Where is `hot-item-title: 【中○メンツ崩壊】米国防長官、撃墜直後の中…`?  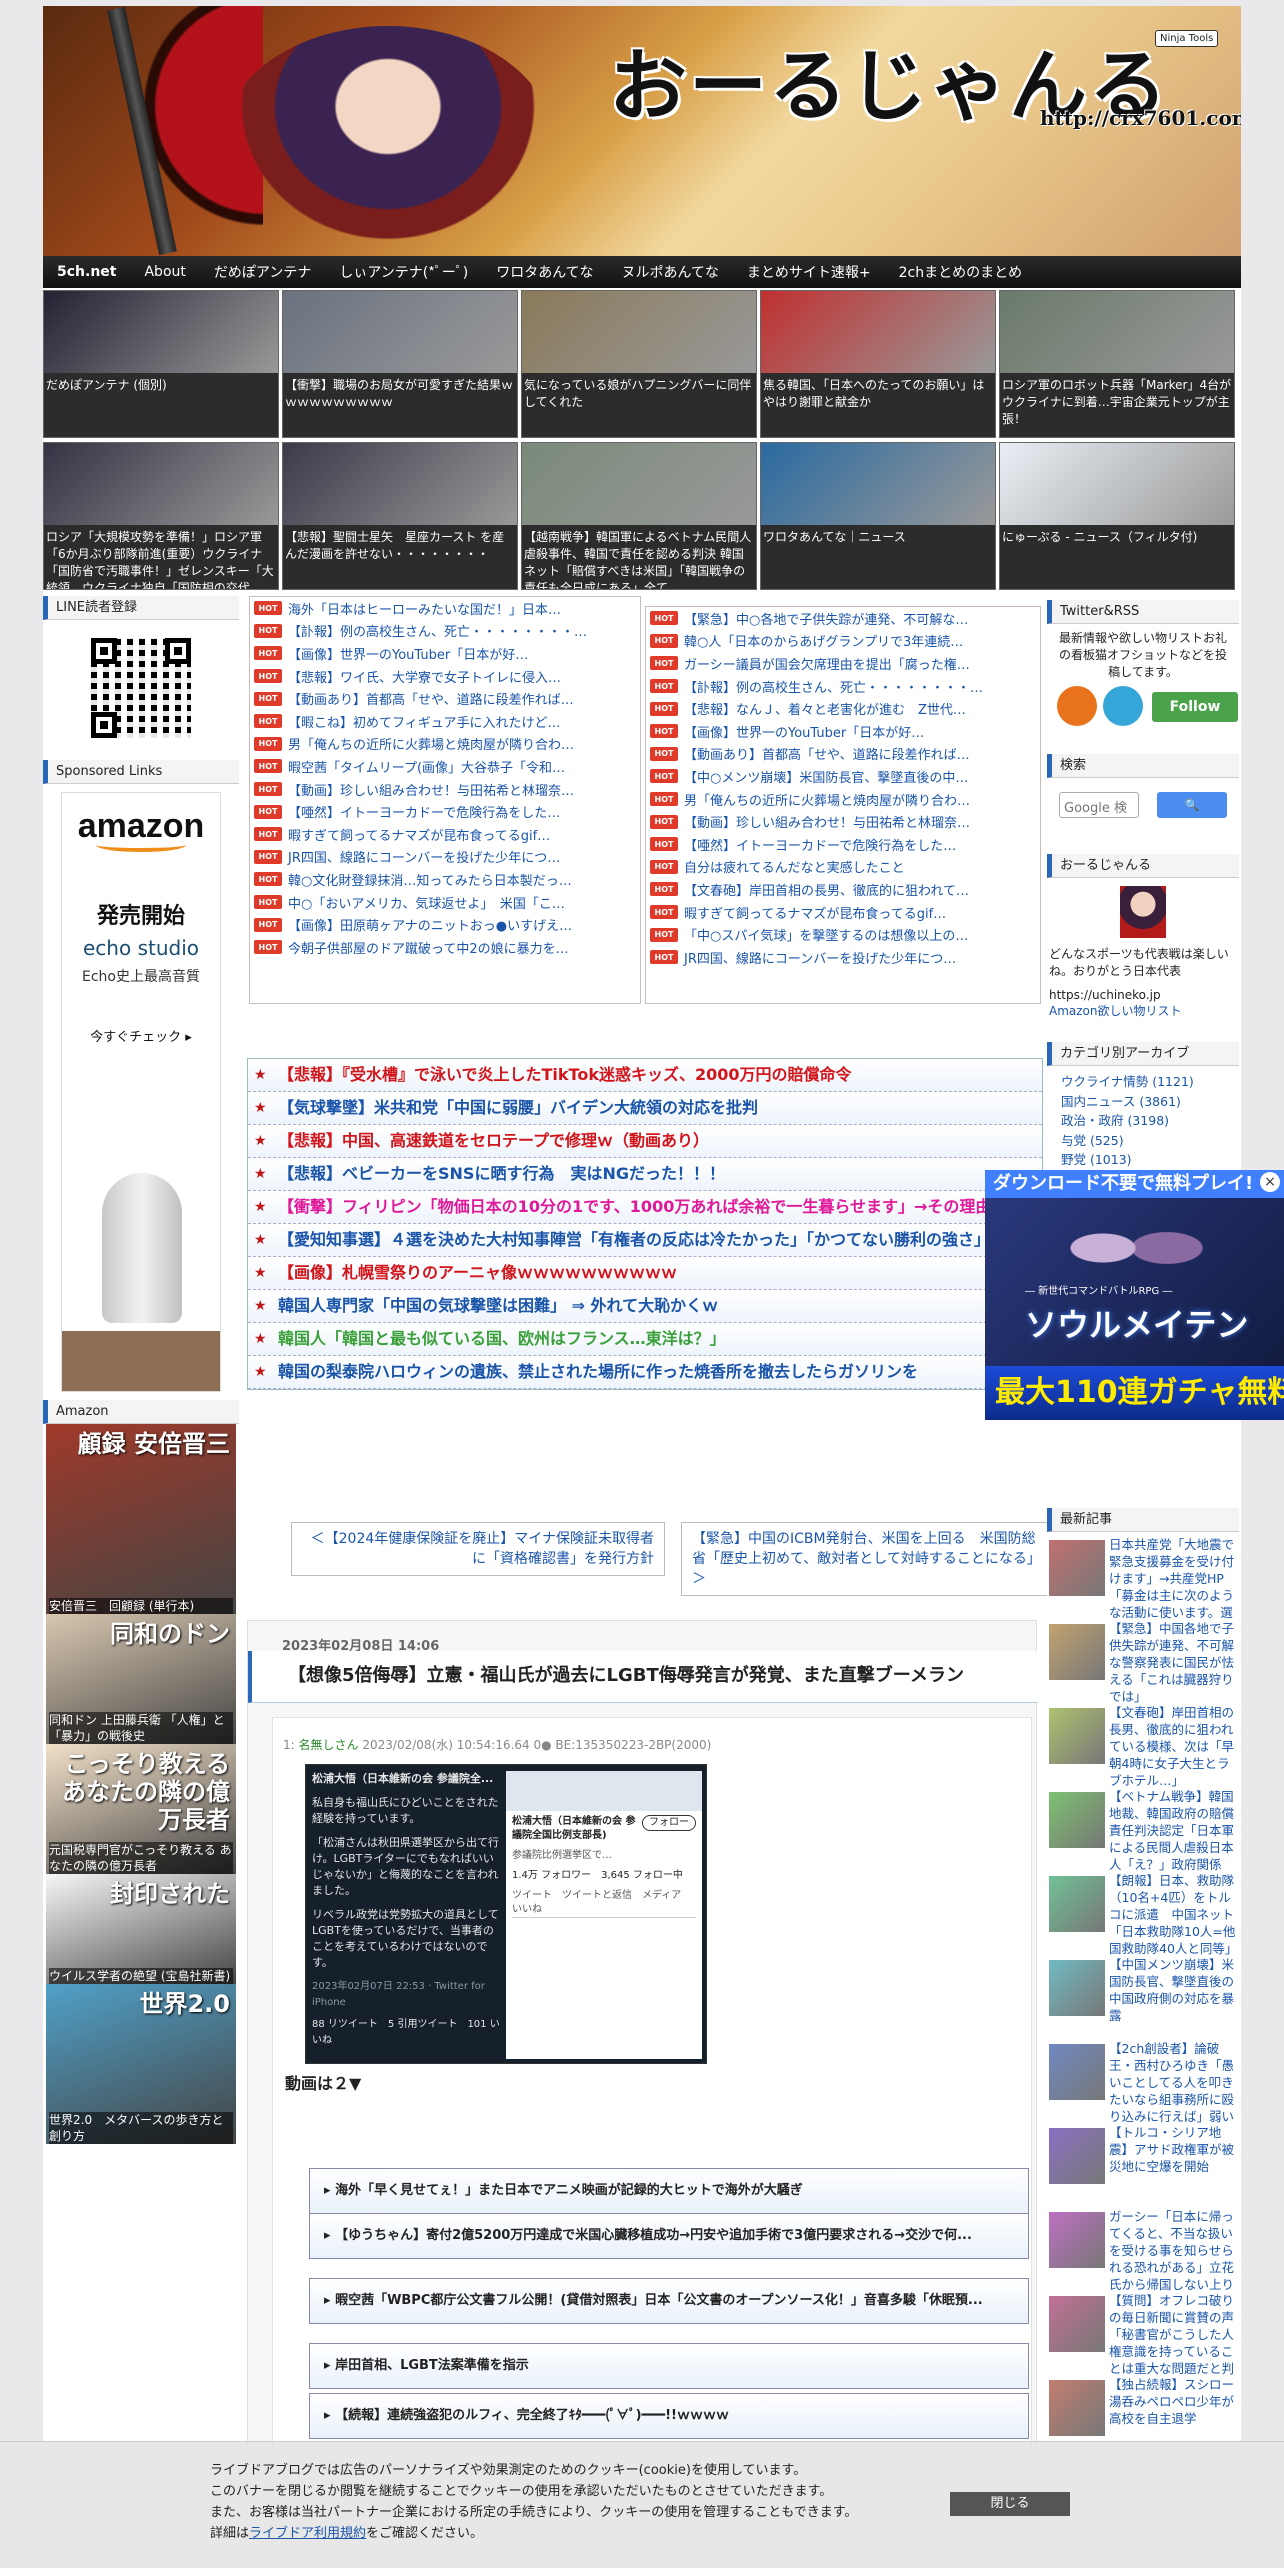 hot-item-title: 【中○メンツ崩壊】米国防長官、撃墜直後の中… is located at coordinates (826, 776).